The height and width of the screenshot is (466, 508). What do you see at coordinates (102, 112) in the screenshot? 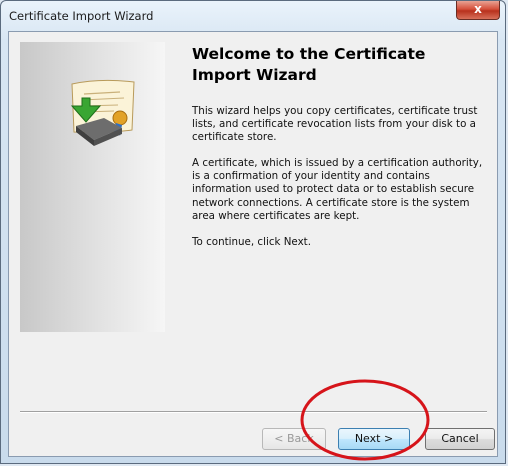
I see `certificate-import-icon` at bounding box center [102, 112].